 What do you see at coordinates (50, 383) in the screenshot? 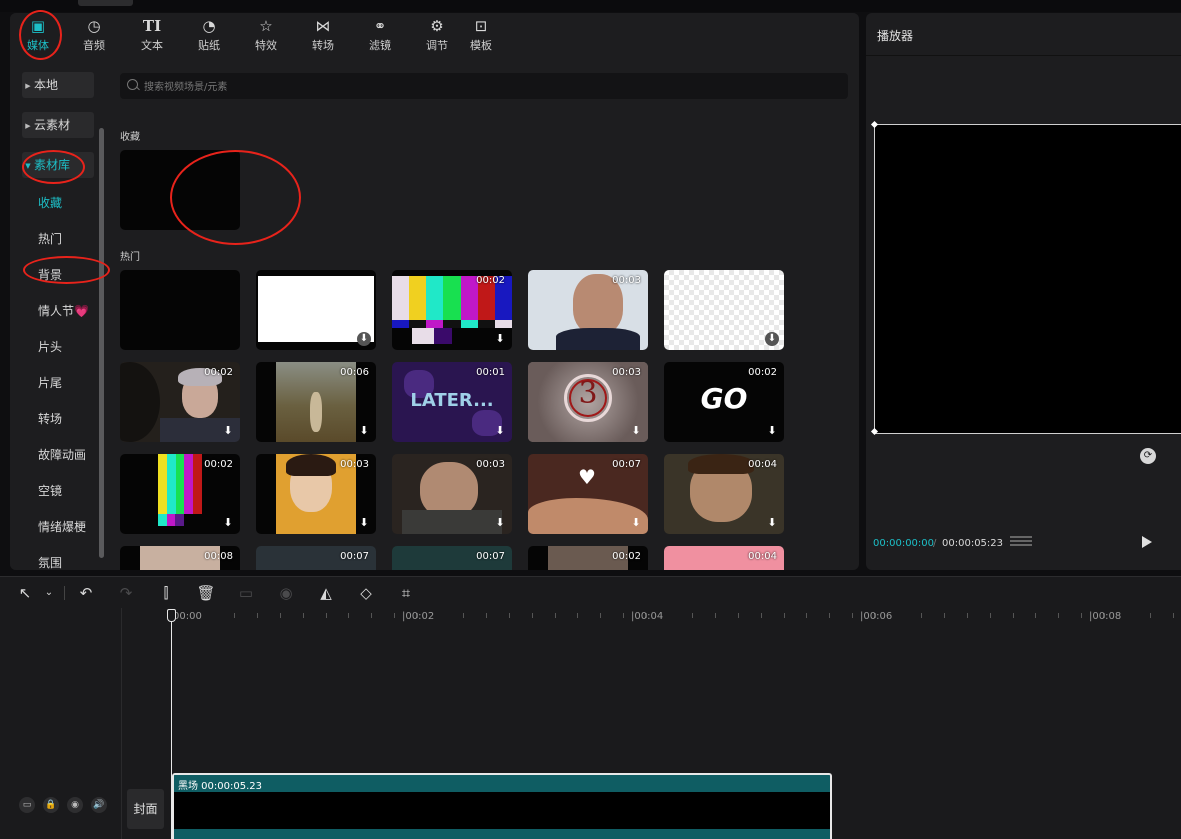
I see `sidebar-item-outro: 片尾` at bounding box center [50, 383].